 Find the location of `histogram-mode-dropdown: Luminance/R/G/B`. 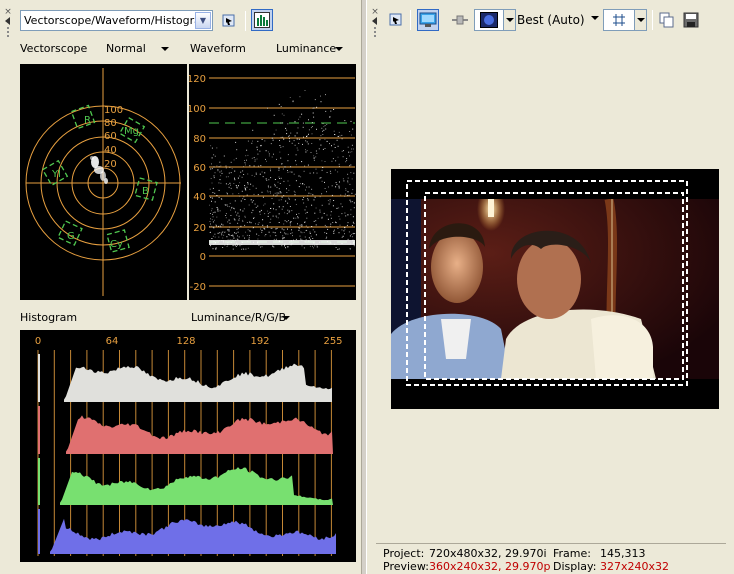

histogram-mode-dropdown: Luminance/R/G/B is located at coordinates (238, 317).